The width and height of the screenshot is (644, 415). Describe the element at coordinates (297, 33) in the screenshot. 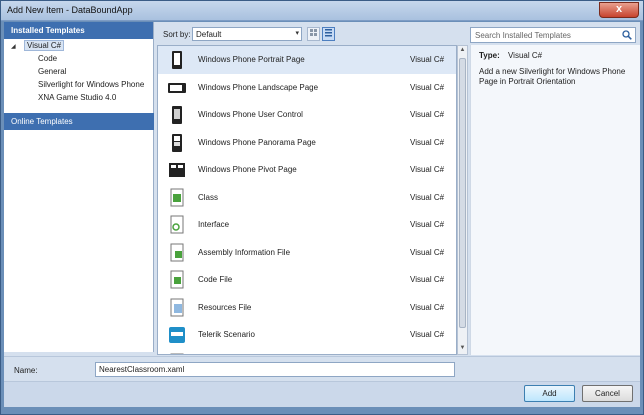

I see `chevron-down-icon: ▾` at that location.